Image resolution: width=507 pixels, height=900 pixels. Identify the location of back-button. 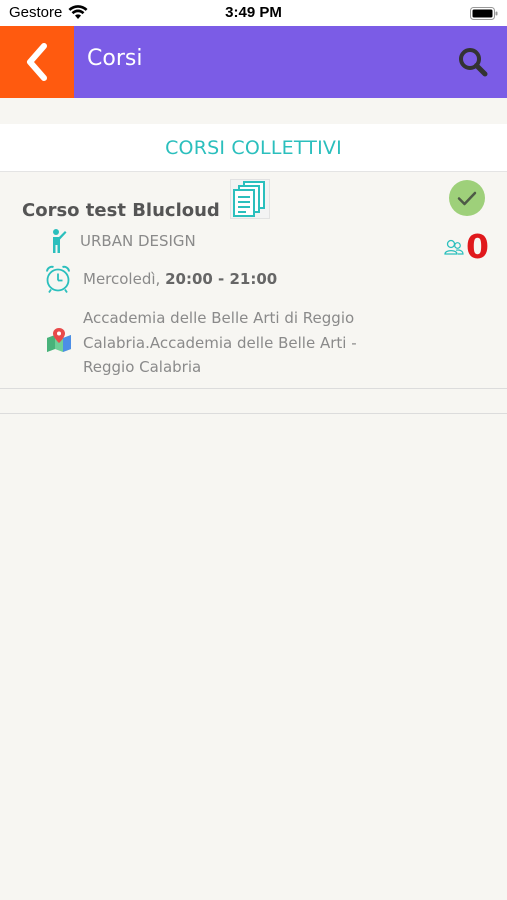
(37, 62).